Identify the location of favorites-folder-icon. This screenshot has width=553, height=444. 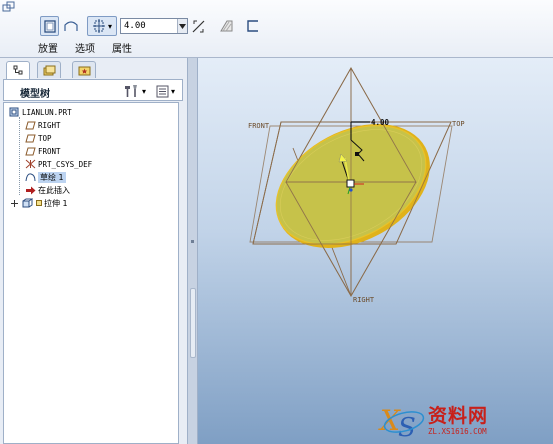
(84, 70).